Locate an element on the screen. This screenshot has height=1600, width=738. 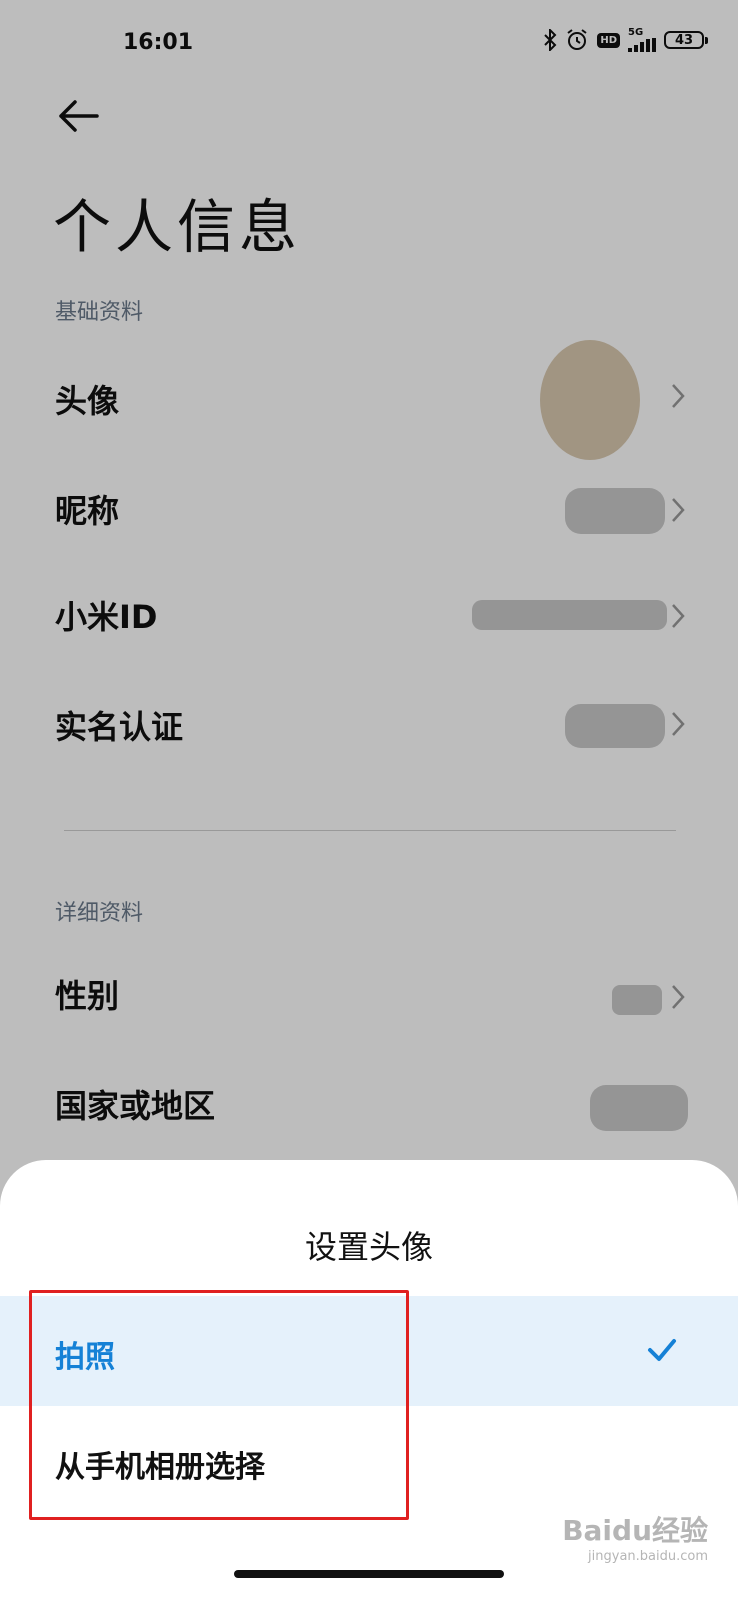
sheet-title: 设置头像 is located at coordinates (368, 1247).